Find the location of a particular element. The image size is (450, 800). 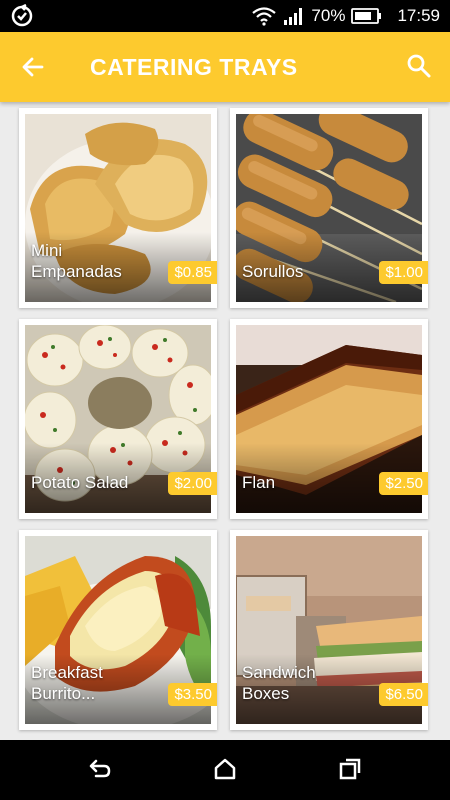

navigation-bar is located at coordinates (225, 770).